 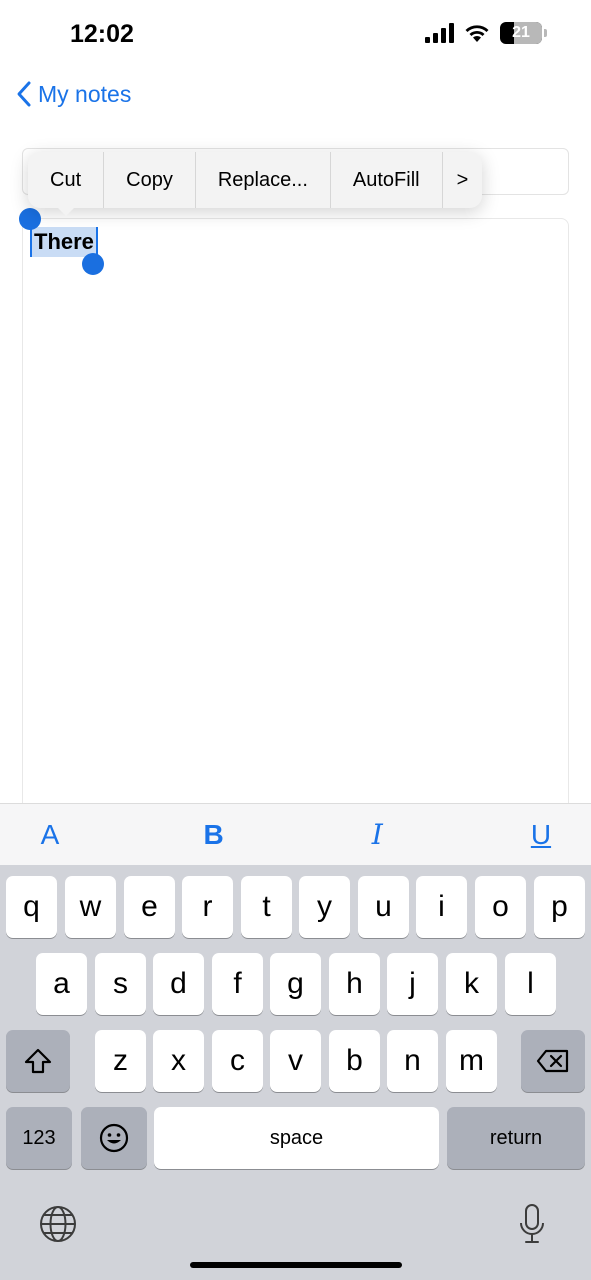 What do you see at coordinates (296, 1265) in the screenshot?
I see `home-indicator` at bounding box center [296, 1265].